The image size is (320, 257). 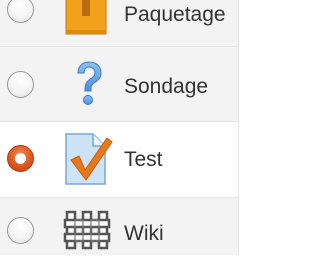 What do you see at coordinates (20, 84) in the screenshot?
I see `radio-sondage` at bounding box center [20, 84].